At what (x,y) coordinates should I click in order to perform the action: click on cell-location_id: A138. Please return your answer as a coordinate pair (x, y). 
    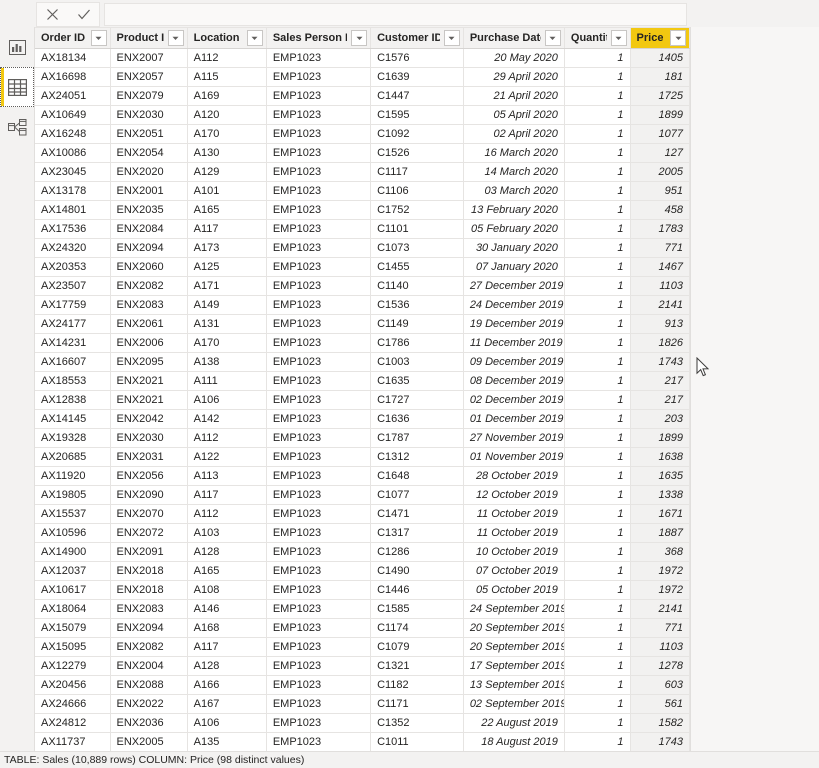
    Looking at the image, I should click on (227, 362).